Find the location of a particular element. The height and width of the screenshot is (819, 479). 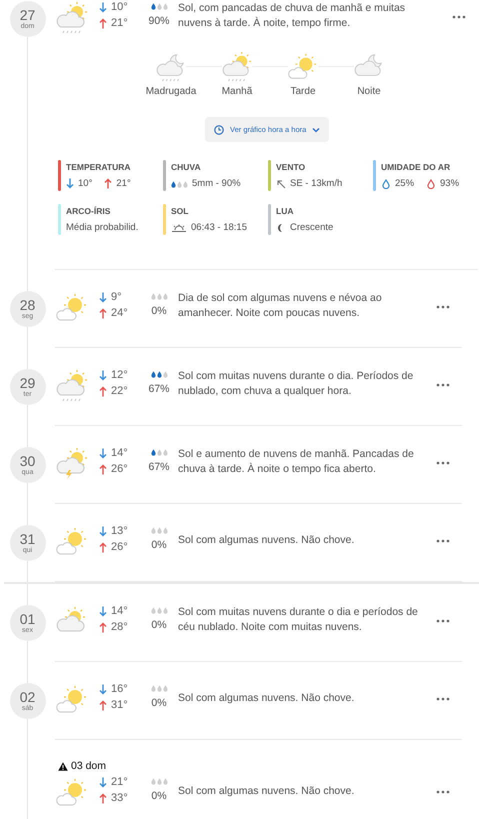

stat-title: ARCO-ÍRIS is located at coordinates (89, 211).